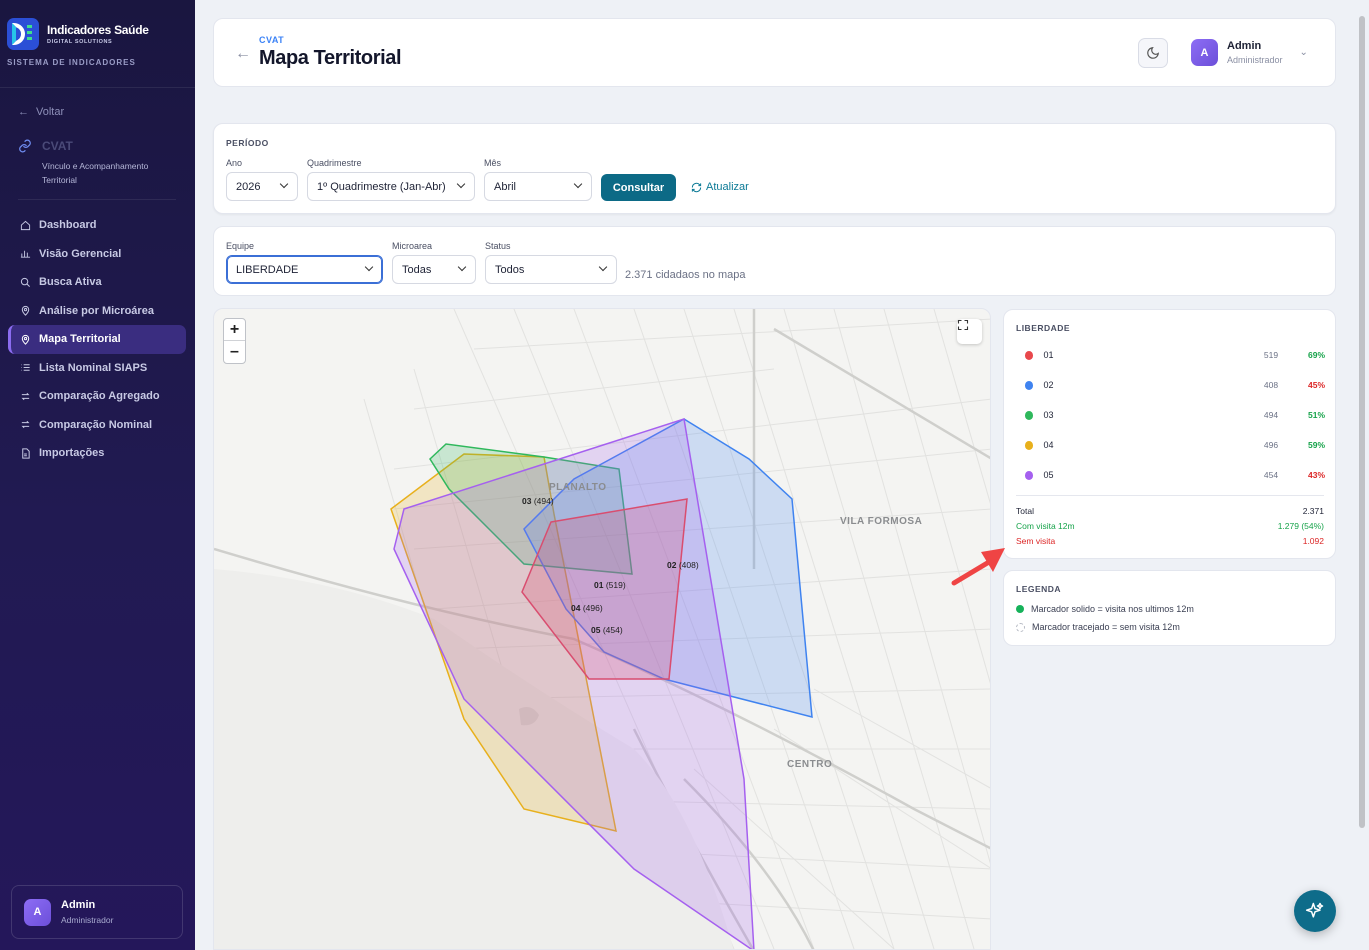 The image size is (1369, 950). I want to click on sidebar-item-comparacao-nominal: Comparação Nominal, so click(97, 425).